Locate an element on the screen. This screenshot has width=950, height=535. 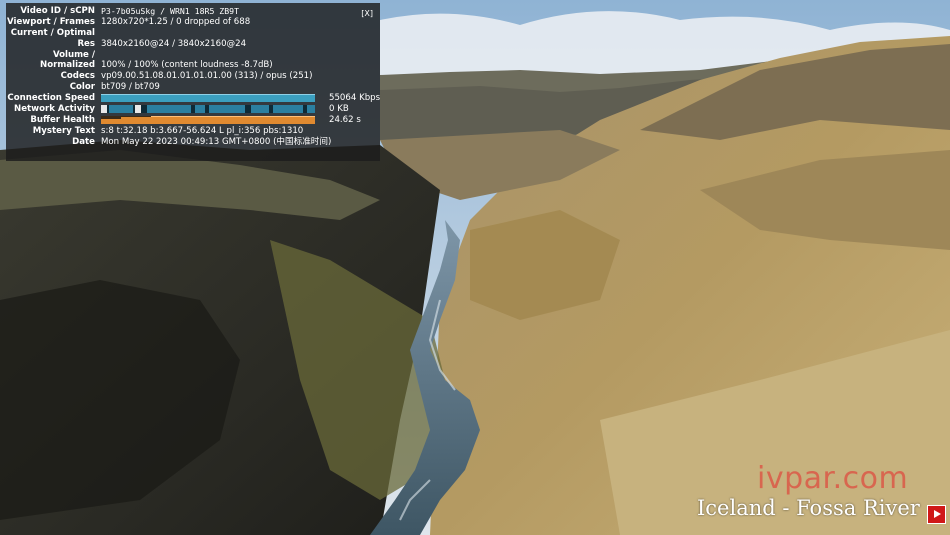
stat-label: Viewport / Frames is located at coordinates (51, 21).